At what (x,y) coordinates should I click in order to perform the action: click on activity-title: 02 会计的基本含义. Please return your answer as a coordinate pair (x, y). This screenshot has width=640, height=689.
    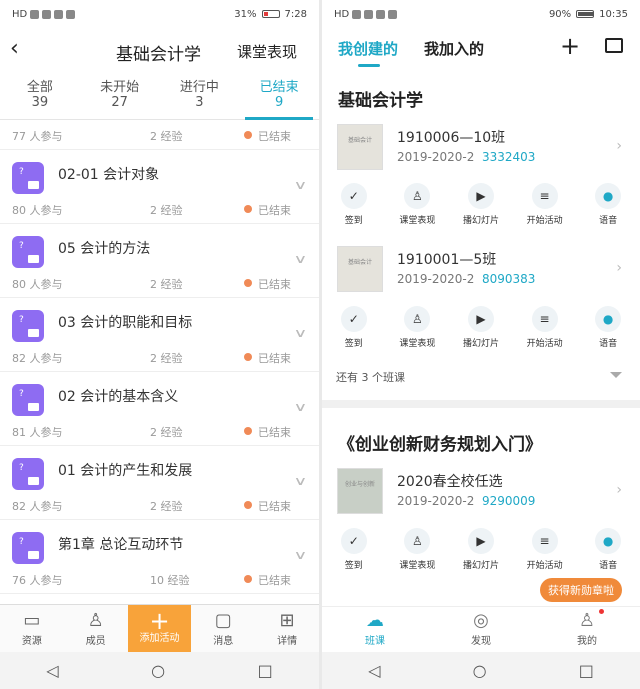
    Looking at the image, I should click on (118, 397).